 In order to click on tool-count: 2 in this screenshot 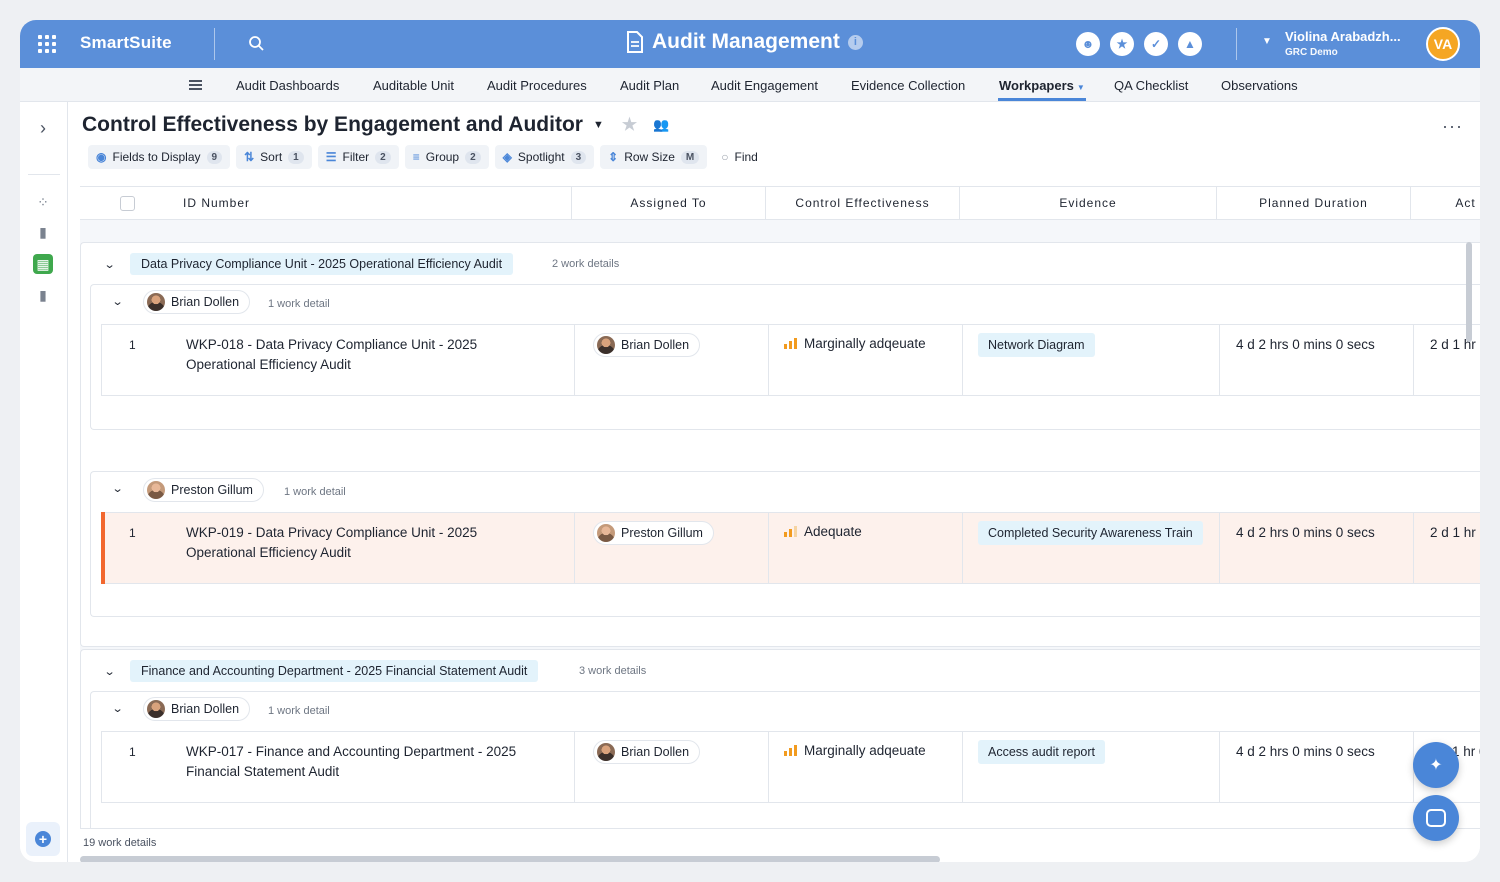, I will do `click(383, 157)`.